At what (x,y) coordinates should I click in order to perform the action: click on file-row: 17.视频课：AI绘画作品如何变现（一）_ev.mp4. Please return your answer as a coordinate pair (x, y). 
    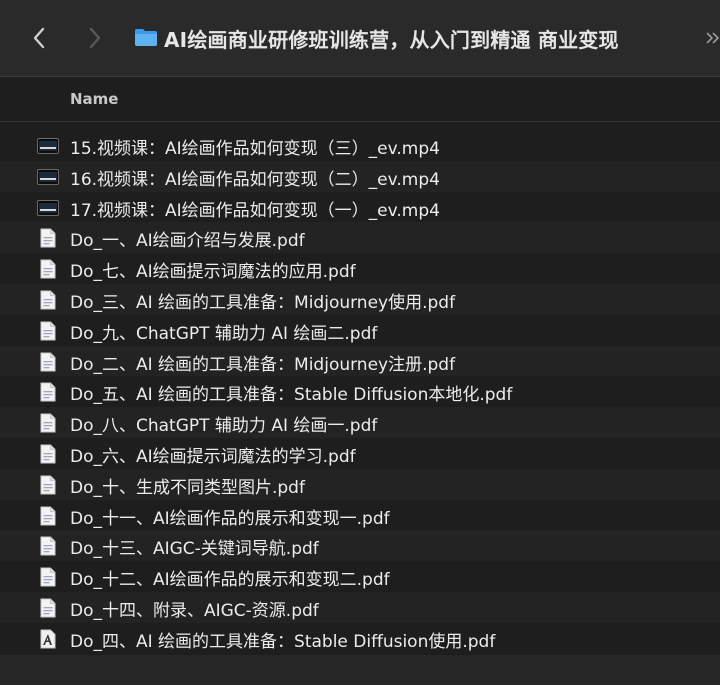
    Looking at the image, I should click on (360, 207).